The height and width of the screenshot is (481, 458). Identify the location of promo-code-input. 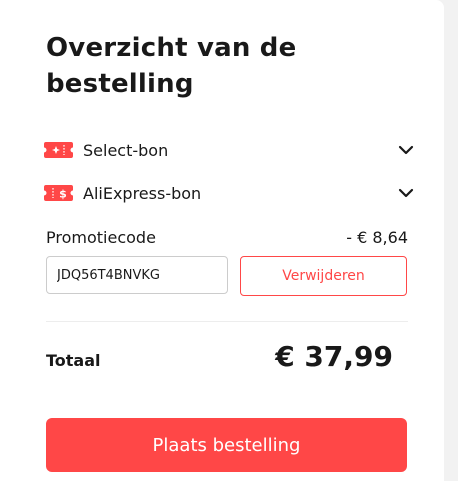
(137, 275).